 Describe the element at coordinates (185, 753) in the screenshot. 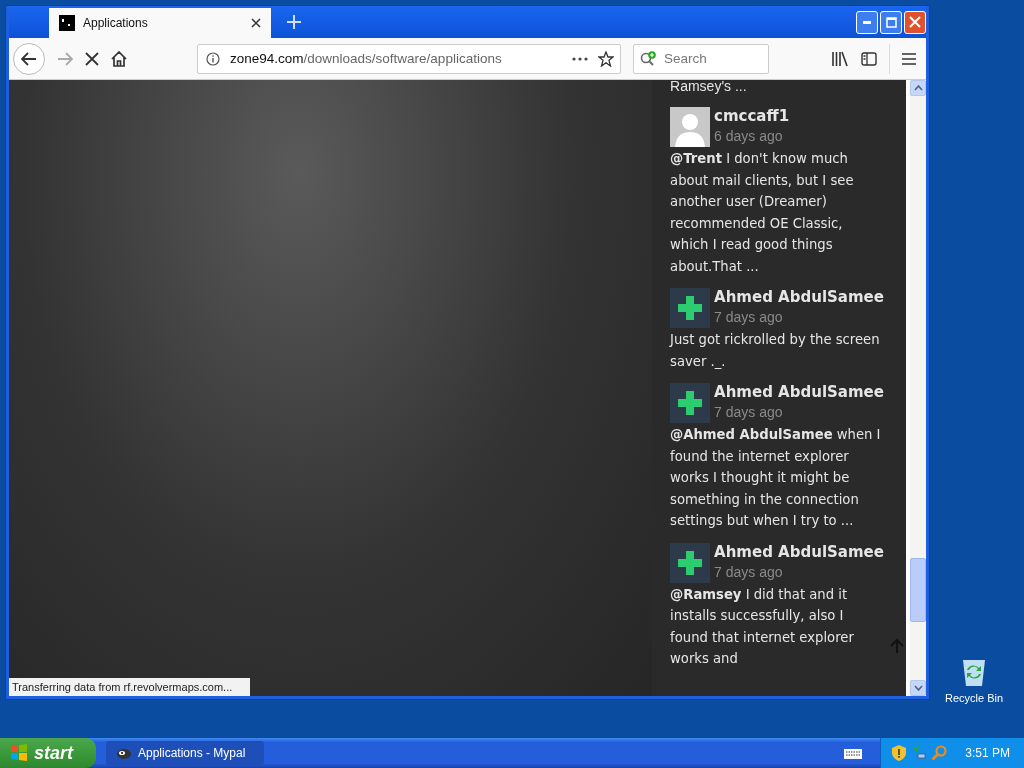

I see `taskbar-button: Applications - Mypal` at that location.